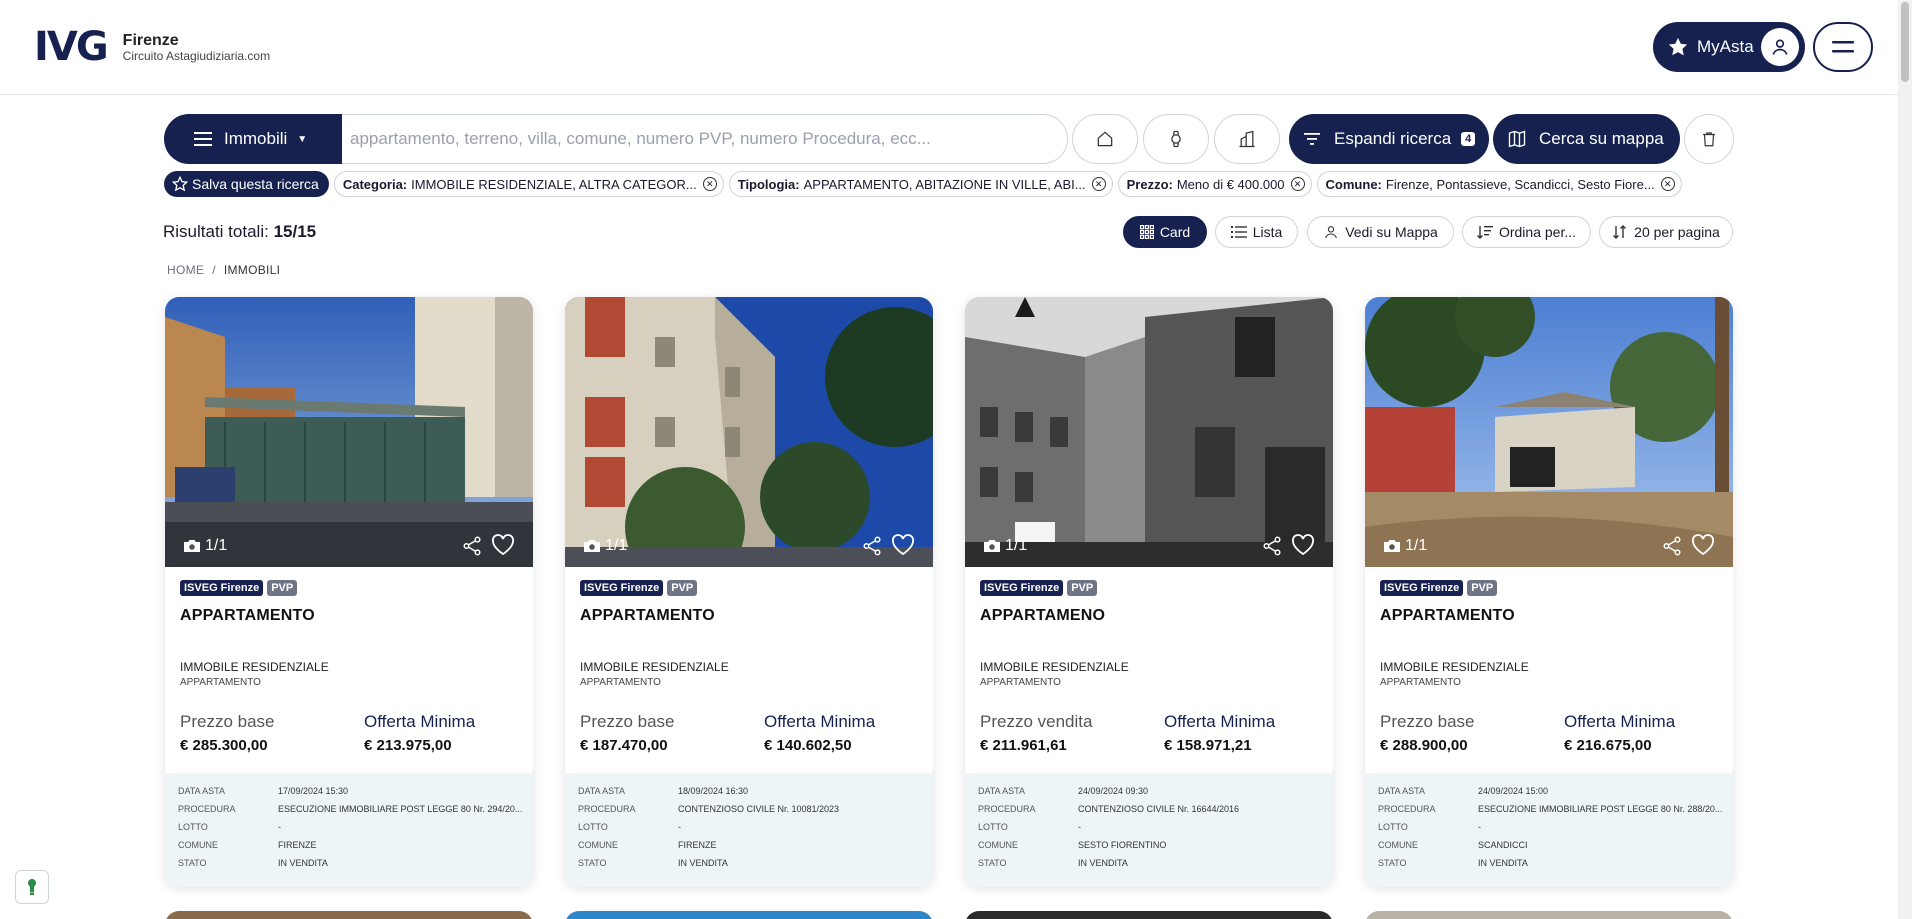 The height and width of the screenshot is (919, 1912). What do you see at coordinates (216, 231) in the screenshot?
I see `results-label: Risultati totali:` at bounding box center [216, 231].